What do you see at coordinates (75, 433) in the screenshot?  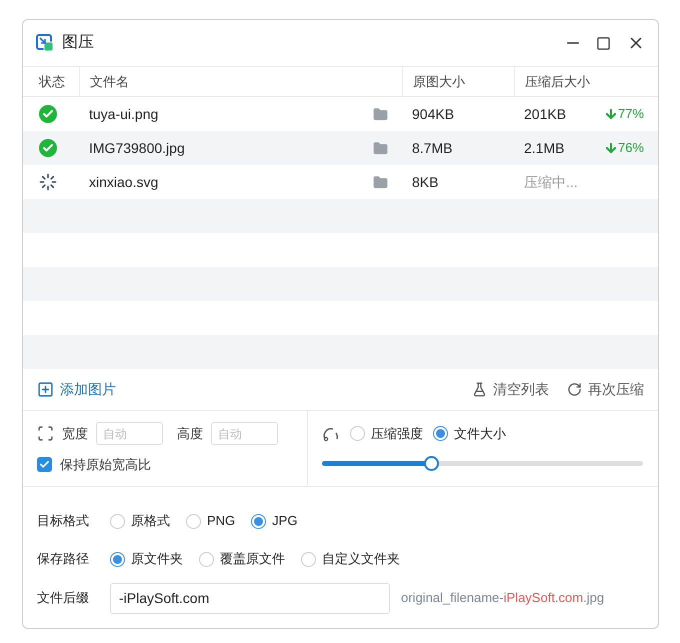 I see `width-label: 宽度` at bounding box center [75, 433].